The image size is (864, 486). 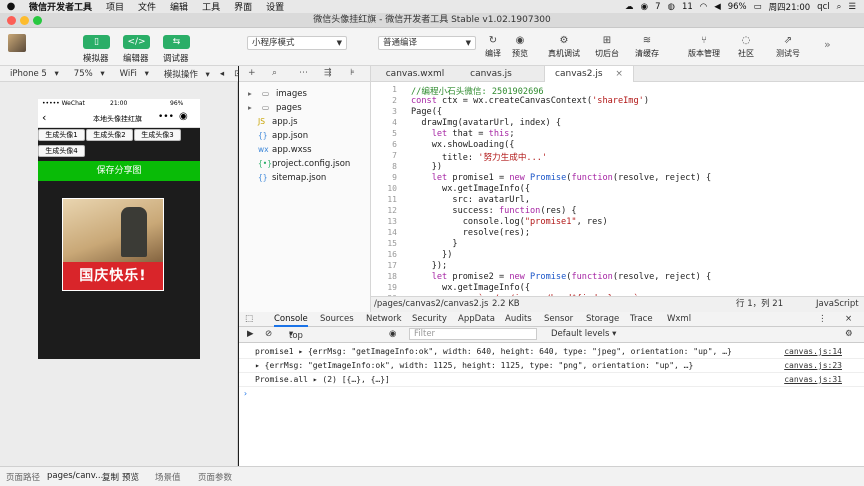 I want to click on minimize-window-icon, so click(x=24, y=20).